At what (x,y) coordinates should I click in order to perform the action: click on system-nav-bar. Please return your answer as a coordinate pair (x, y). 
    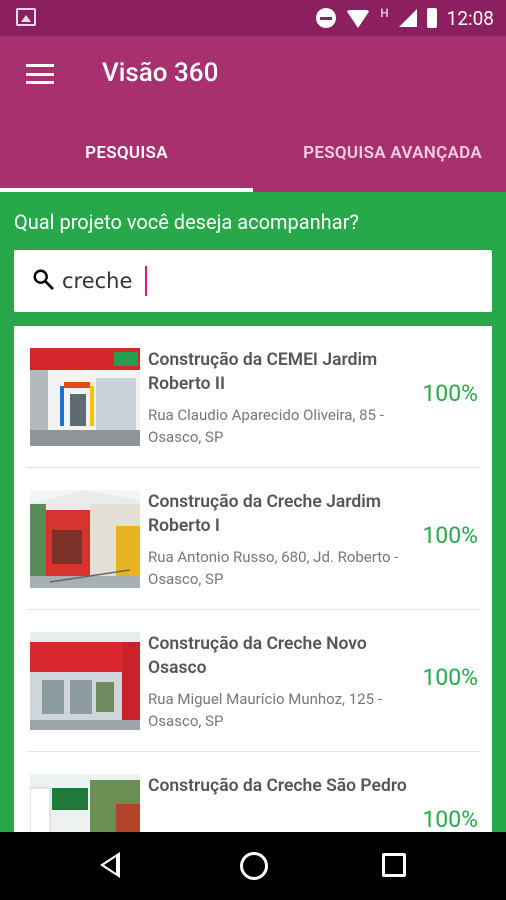
    Looking at the image, I should click on (253, 866).